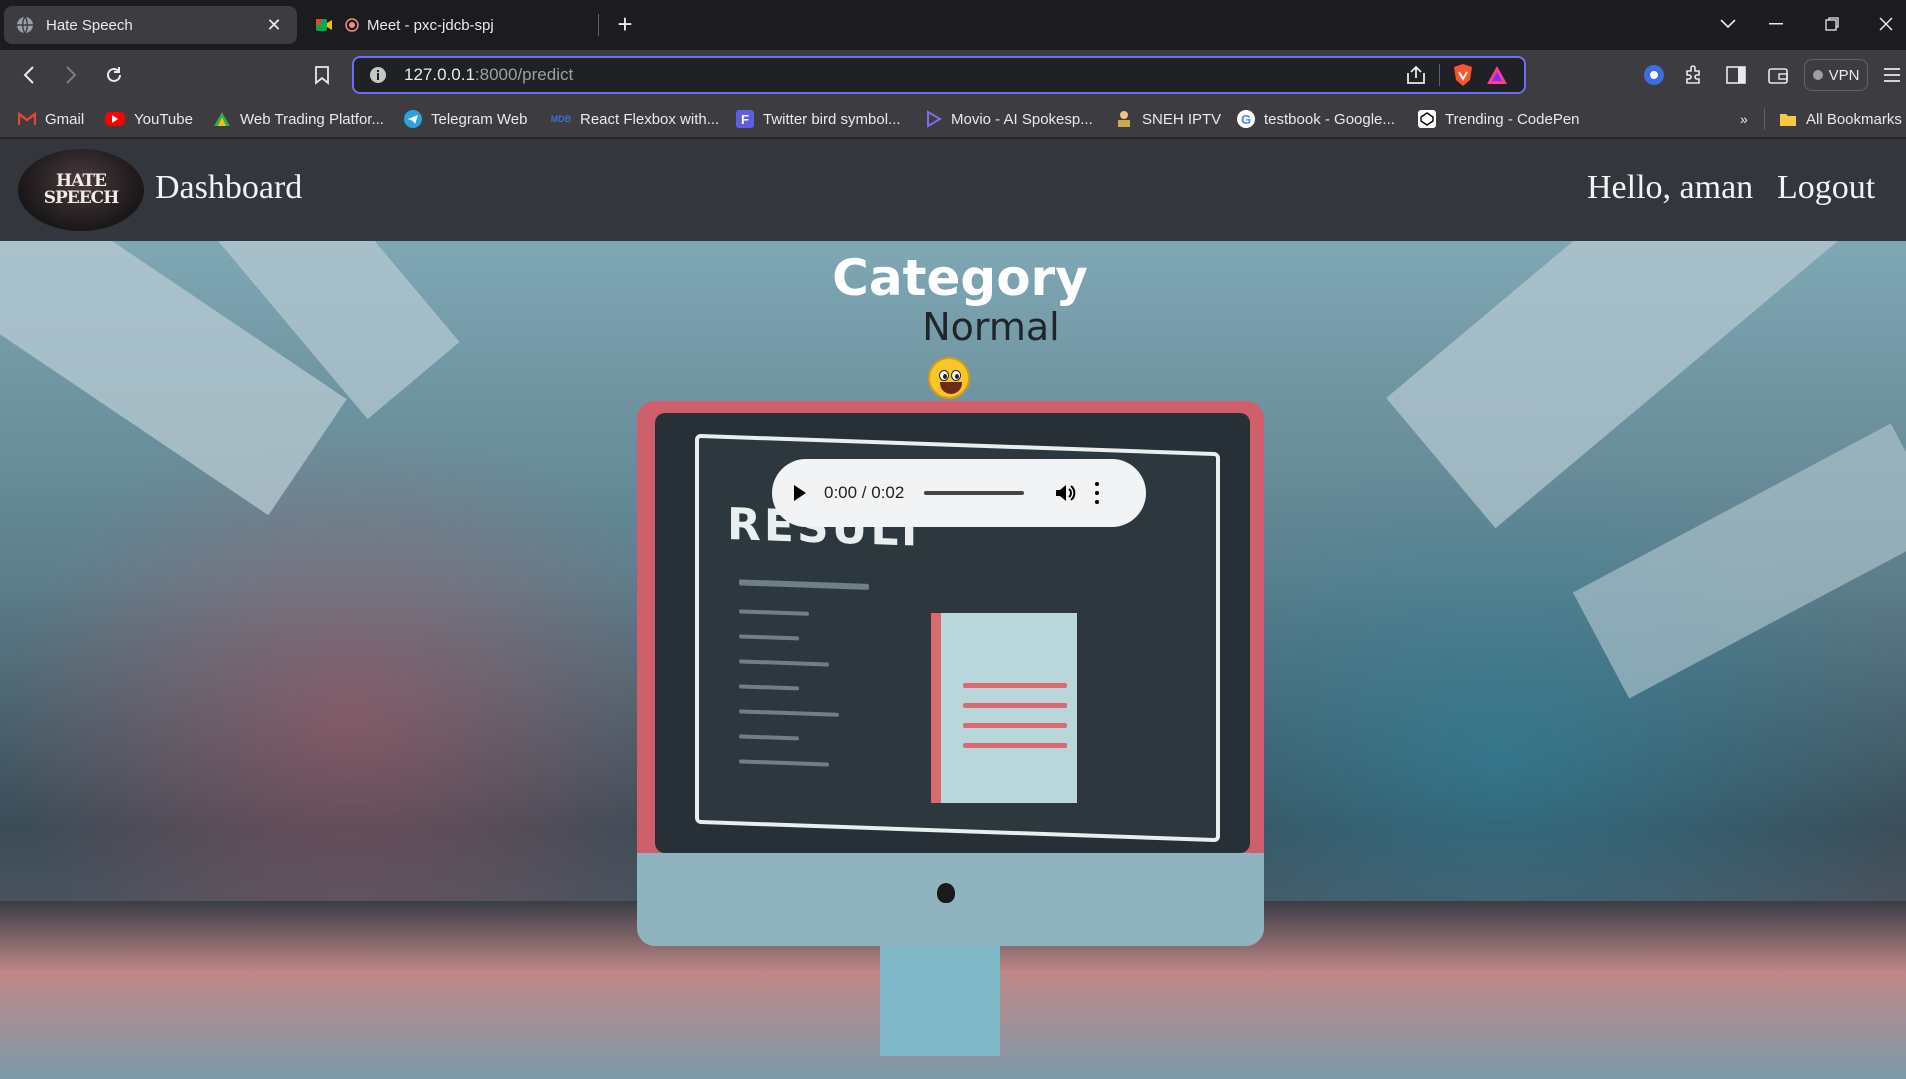 This screenshot has width=1906, height=1079. I want to click on bookmark-label: SNEH IPTV, so click(1182, 119).